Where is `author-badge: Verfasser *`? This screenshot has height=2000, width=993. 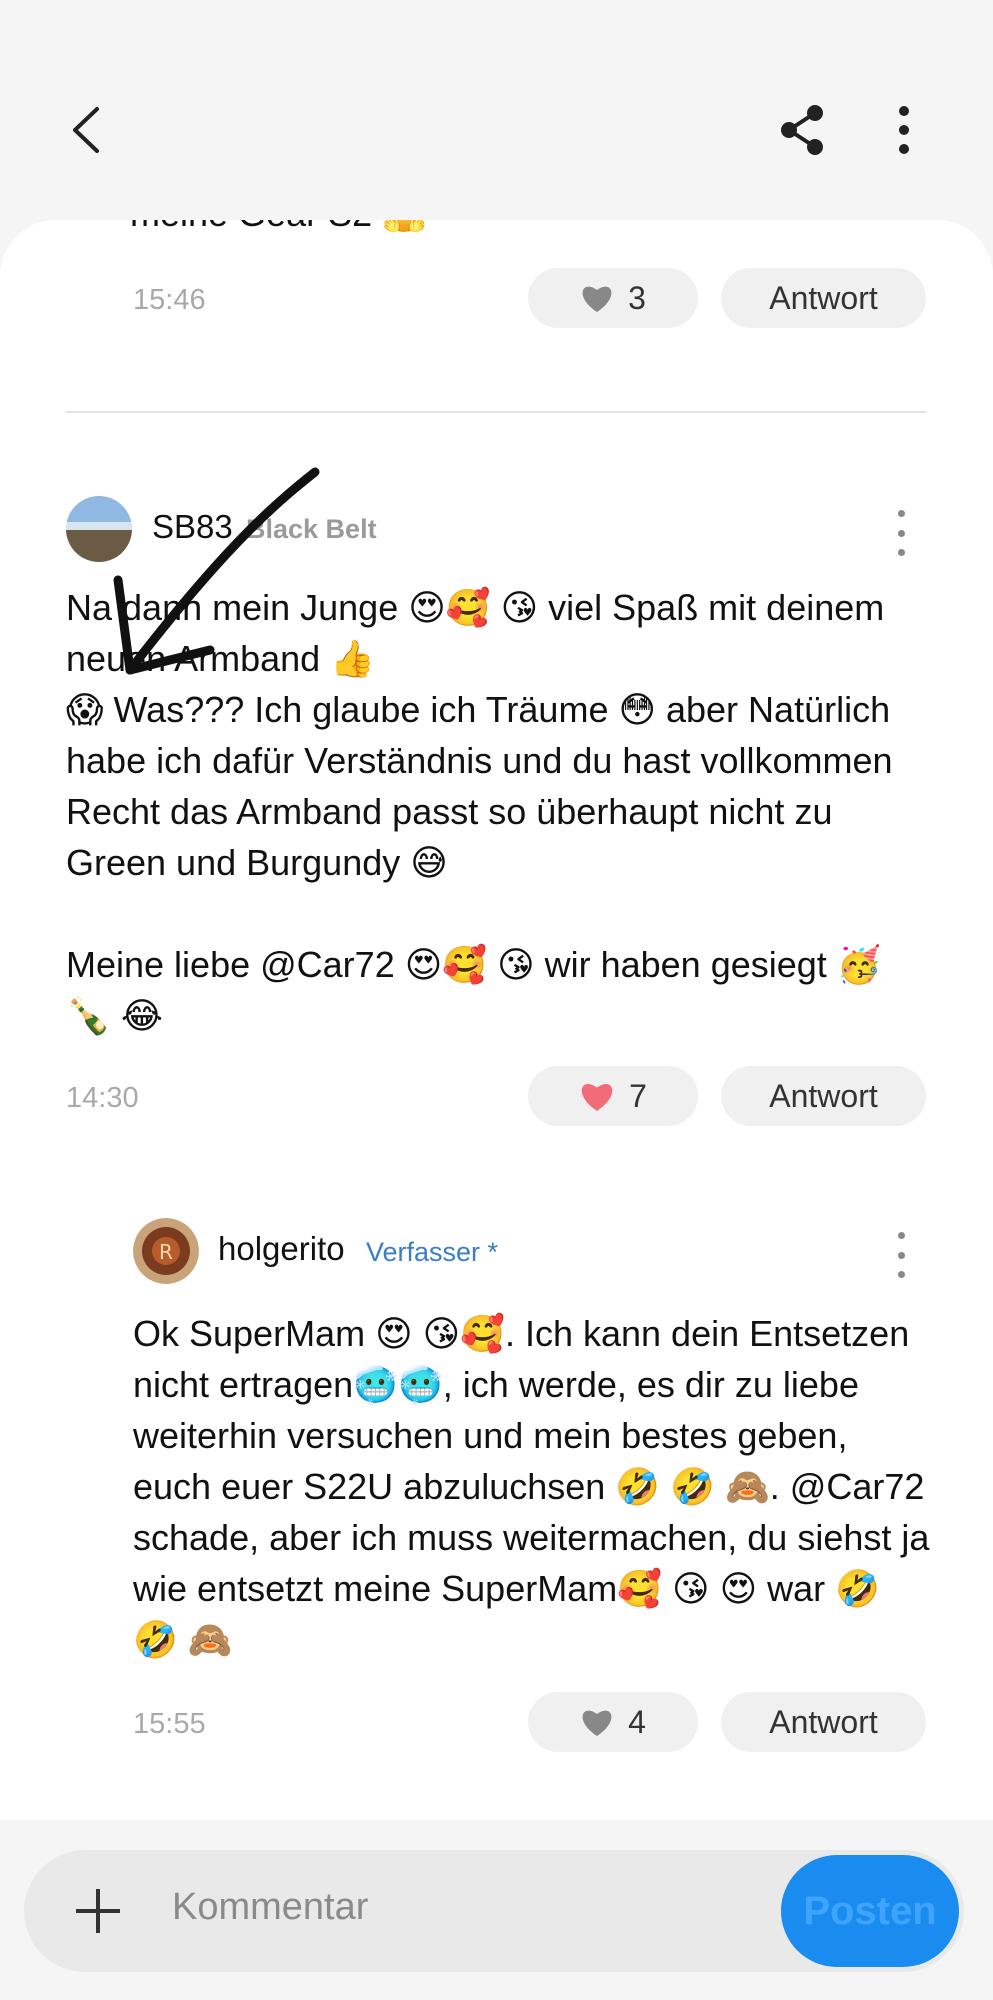
author-badge: Verfasser * is located at coordinates (432, 1252).